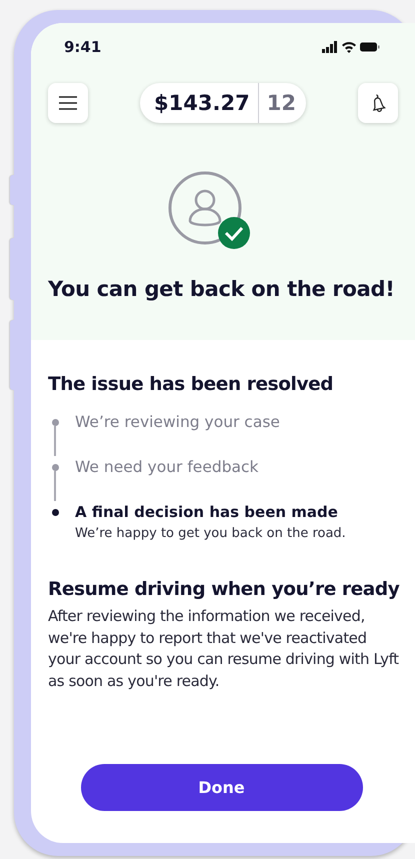  What do you see at coordinates (191, 385) in the screenshot?
I see `section-title: The issue has been resolved` at bounding box center [191, 385].